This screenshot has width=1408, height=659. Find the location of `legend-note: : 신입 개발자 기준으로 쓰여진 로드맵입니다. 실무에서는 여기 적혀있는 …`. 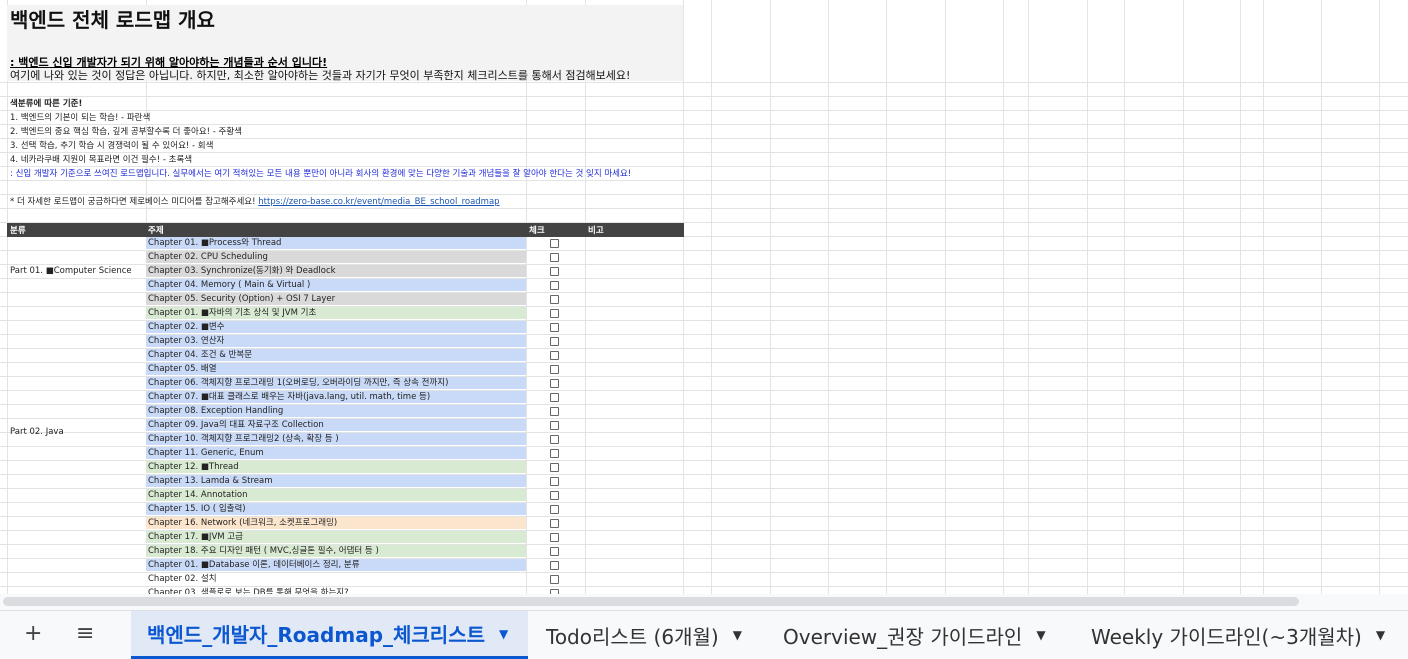

legend-note: : 신입 개발자 기준으로 쓰여진 로드맵입니다. 실무에서는 여기 적혀있는 … is located at coordinates (321, 174).